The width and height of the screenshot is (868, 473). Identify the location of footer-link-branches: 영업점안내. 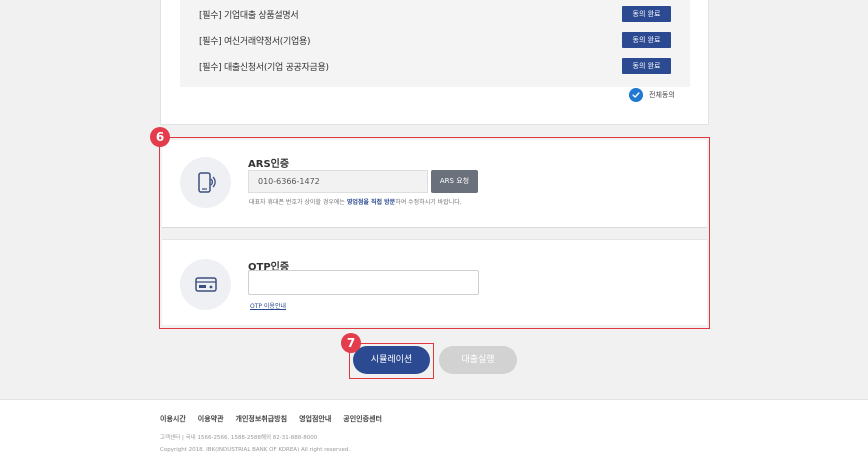
(315, 419).